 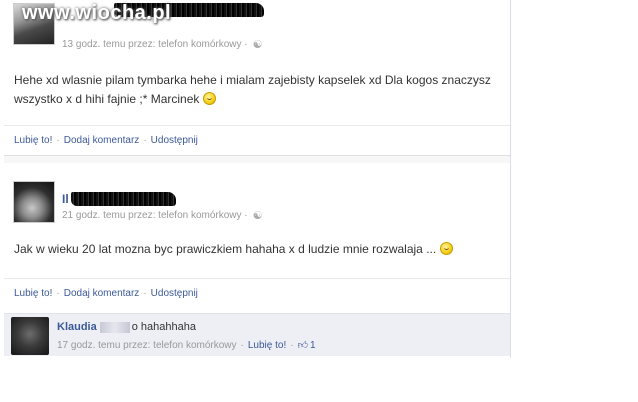 What do you see at coordinates (303, 345) in the screenshot?
I see `thumbs-up-icon: 👍︎` at bounding box center [303, 345].